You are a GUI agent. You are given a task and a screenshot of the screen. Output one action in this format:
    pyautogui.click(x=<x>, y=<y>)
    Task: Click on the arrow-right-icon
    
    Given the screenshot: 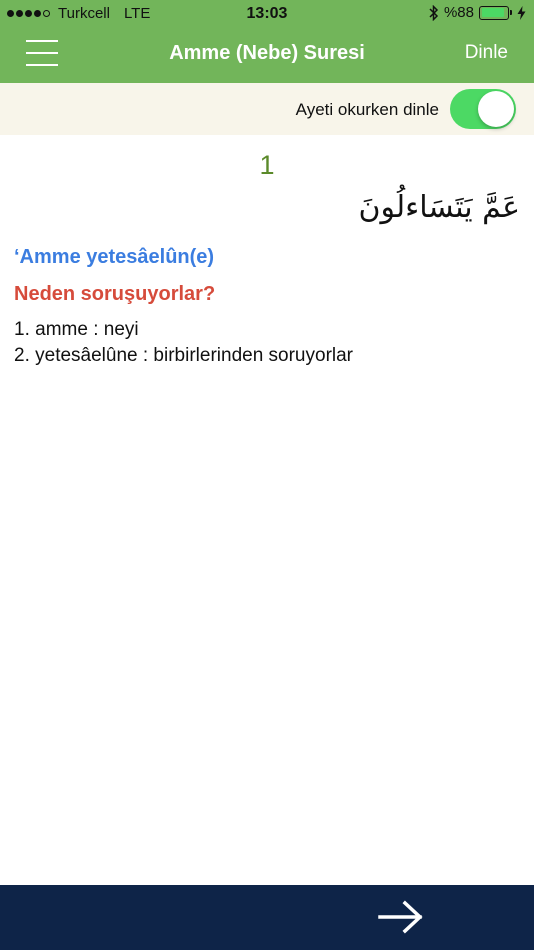 What is the action you would take?
    pyautogui.click(x=401, y=917)
    